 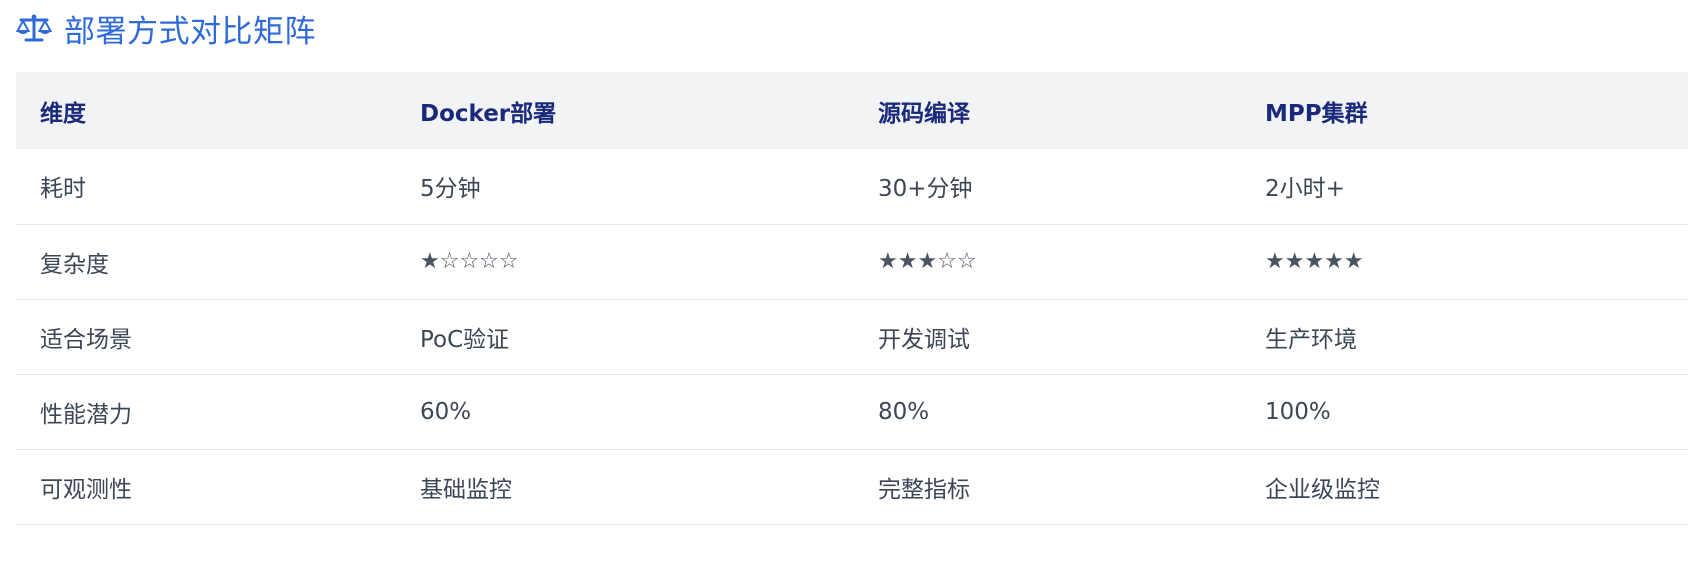 I want to click on cell-dimension: 复杂度, so click(x=74, y=264).